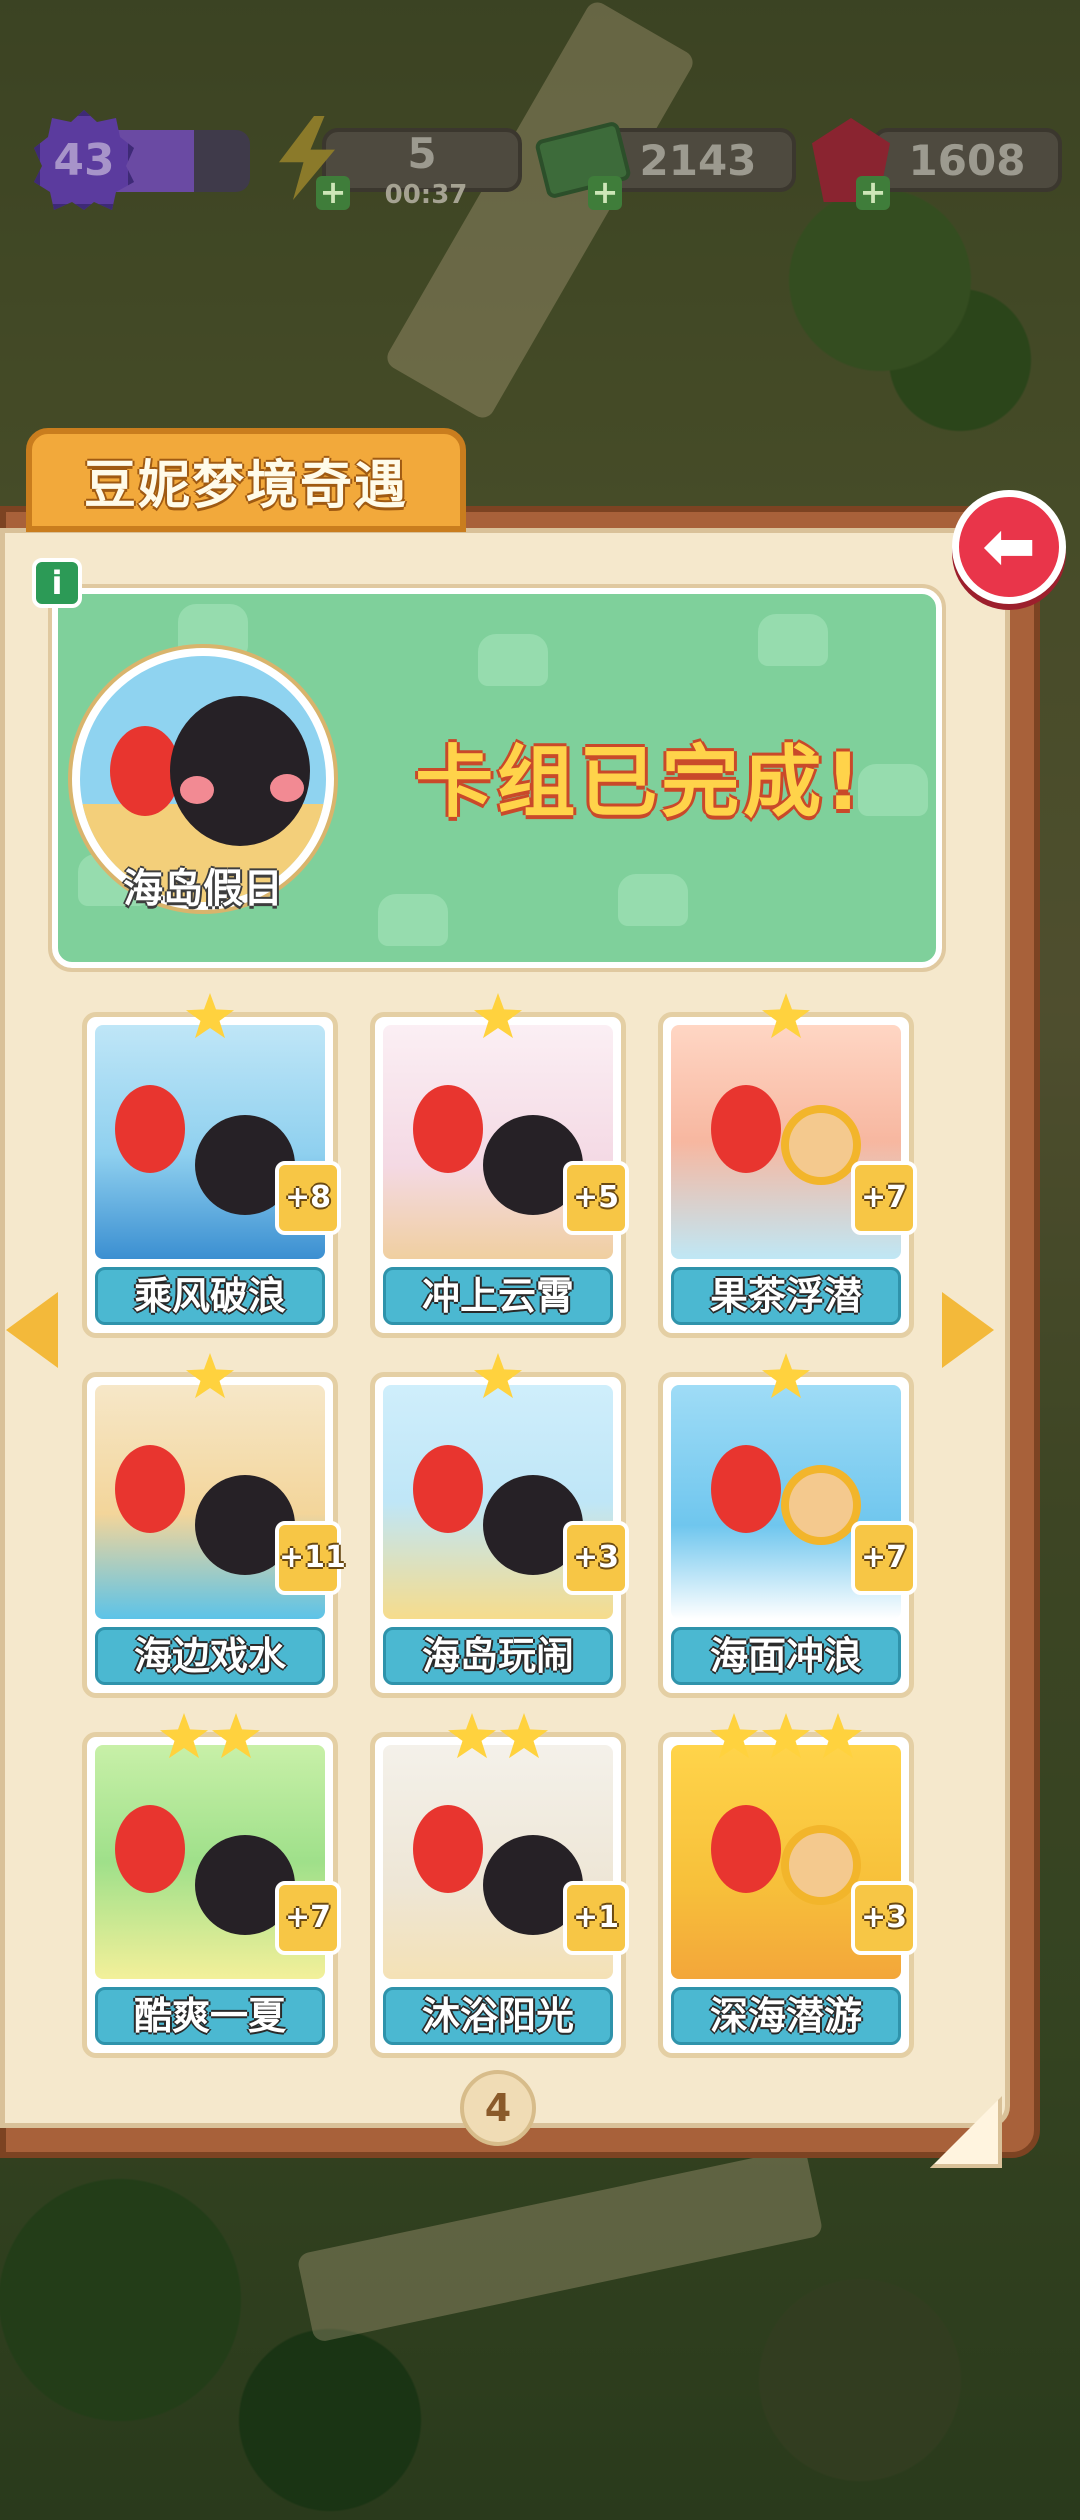 The height and width of the screenshot is (2520, 1080). Describe the element at coordinates (499, 1165) in the screenshot. I see `collection-card: +5 冲上云霄` at that location.